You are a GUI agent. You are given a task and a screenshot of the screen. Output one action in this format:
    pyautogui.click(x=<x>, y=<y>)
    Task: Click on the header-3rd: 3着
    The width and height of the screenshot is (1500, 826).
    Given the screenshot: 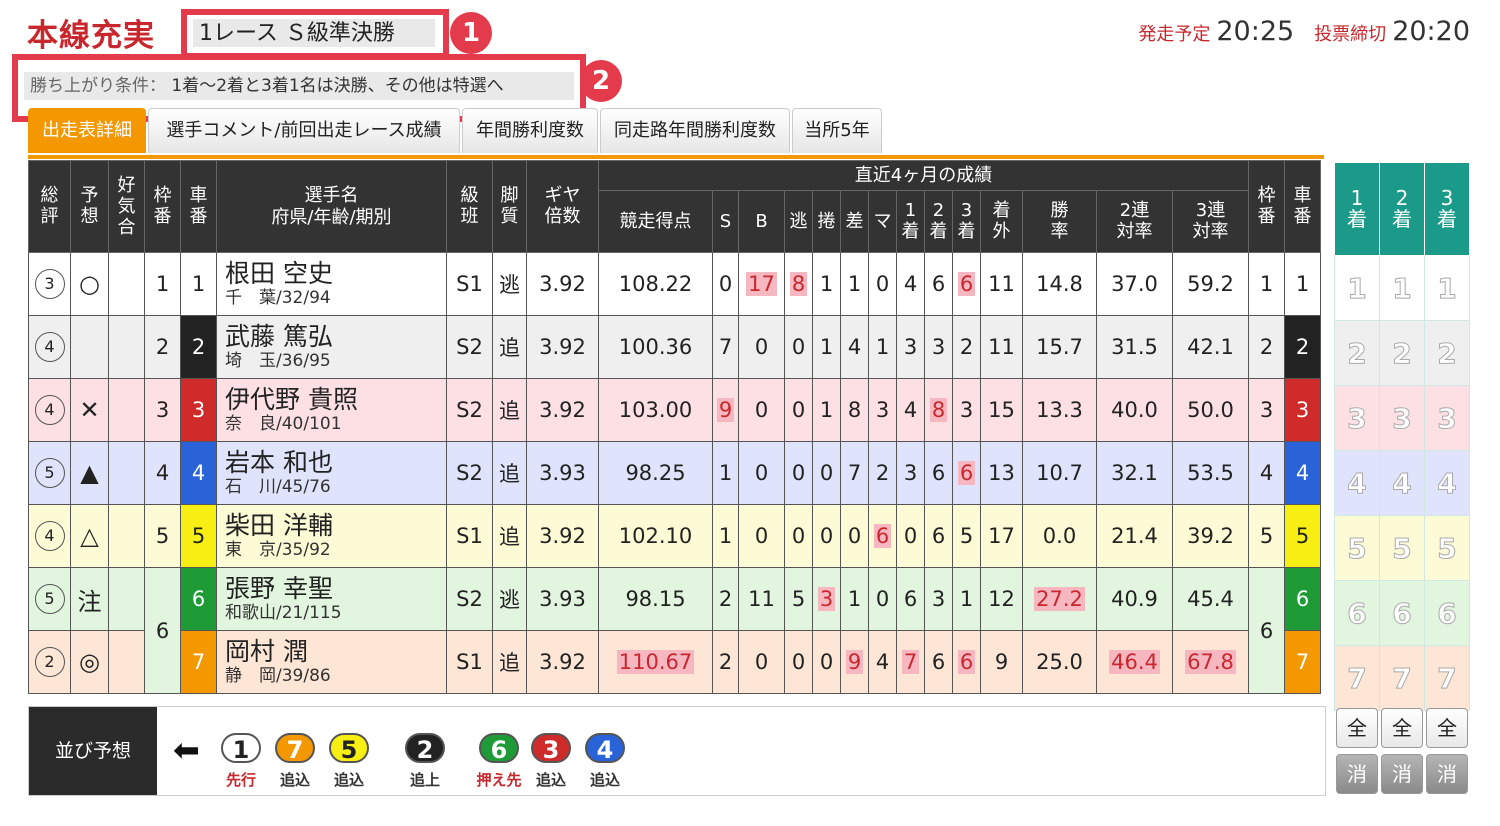 What is the action you would take?
    pyautogui.click(x=966, y=221)
    